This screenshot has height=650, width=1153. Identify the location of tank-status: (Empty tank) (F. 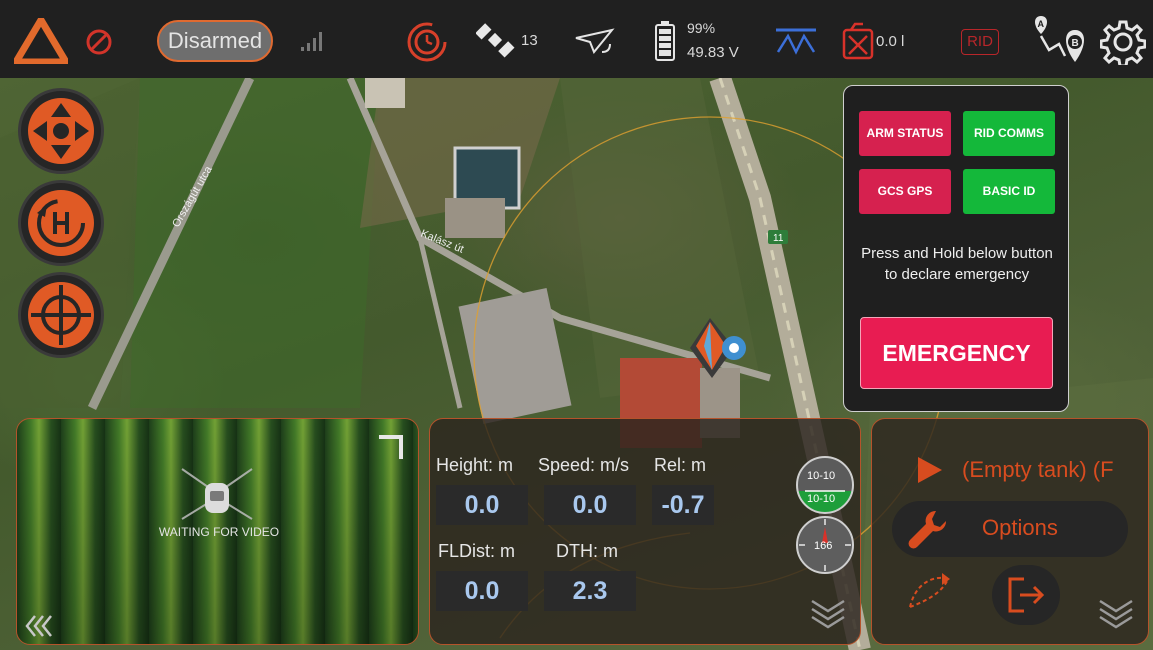
(1038, 469).